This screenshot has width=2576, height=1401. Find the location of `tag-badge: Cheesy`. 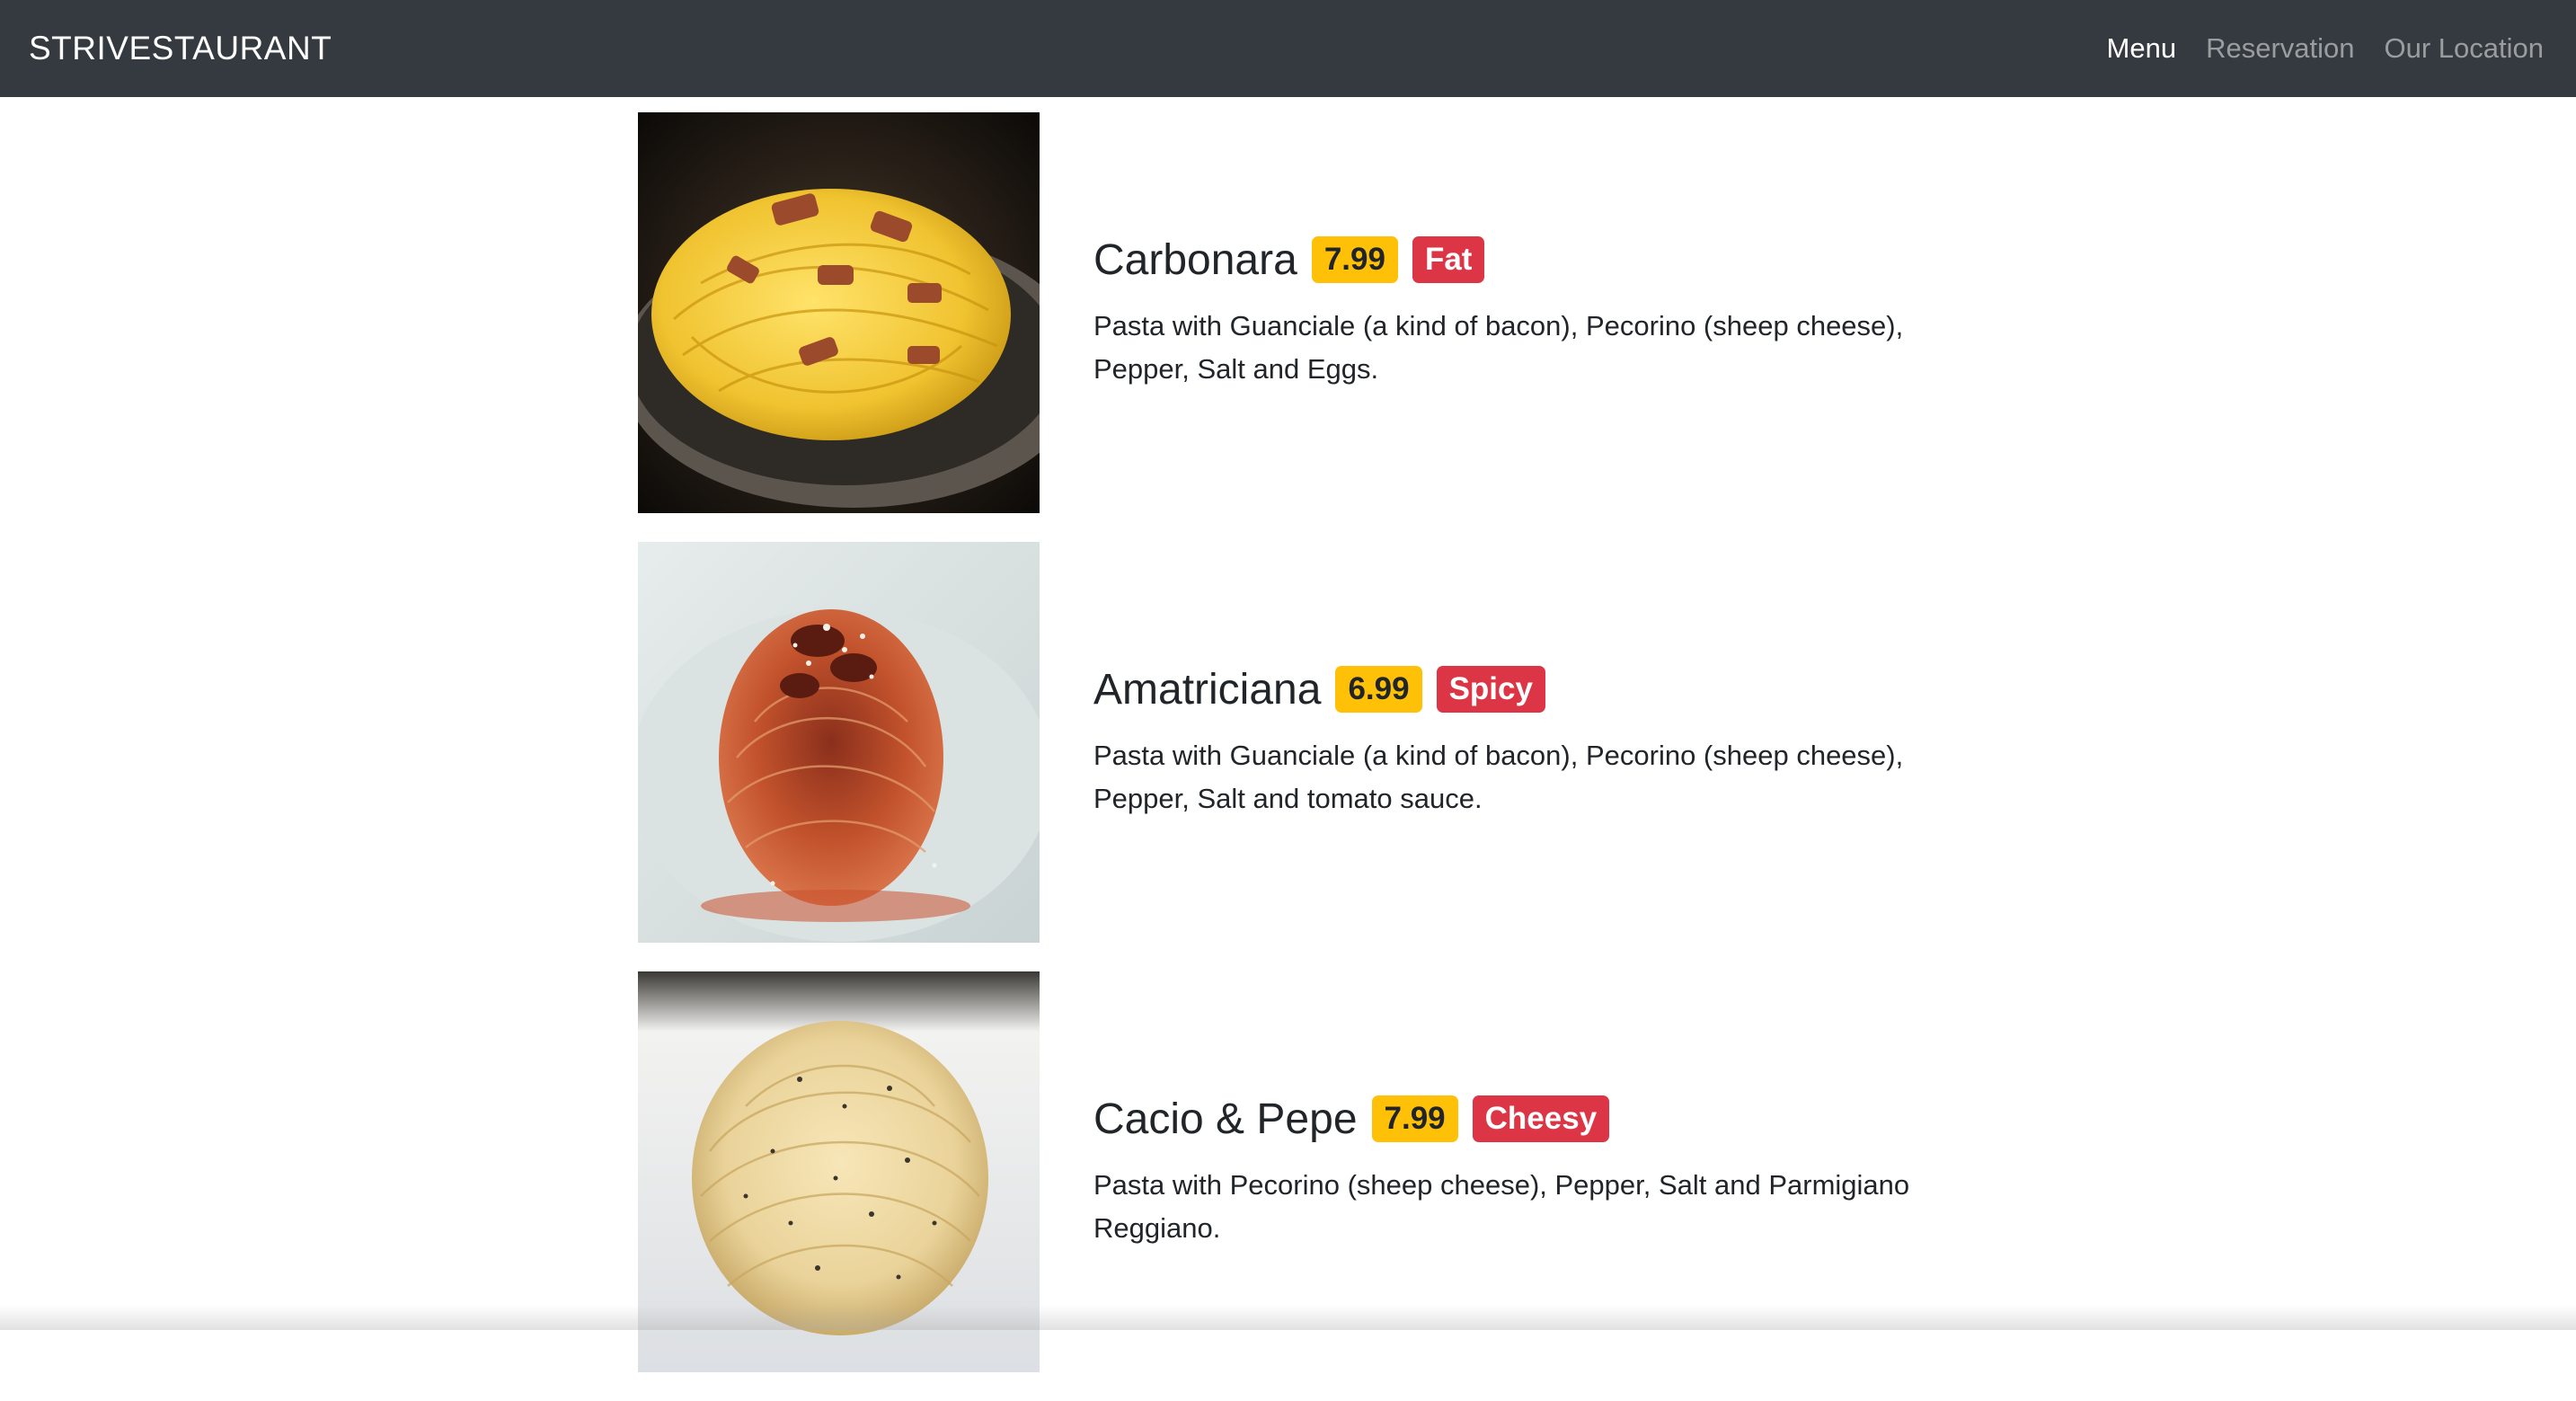

tag-badge: Cheesy is located at coordinates (1541, 1119).